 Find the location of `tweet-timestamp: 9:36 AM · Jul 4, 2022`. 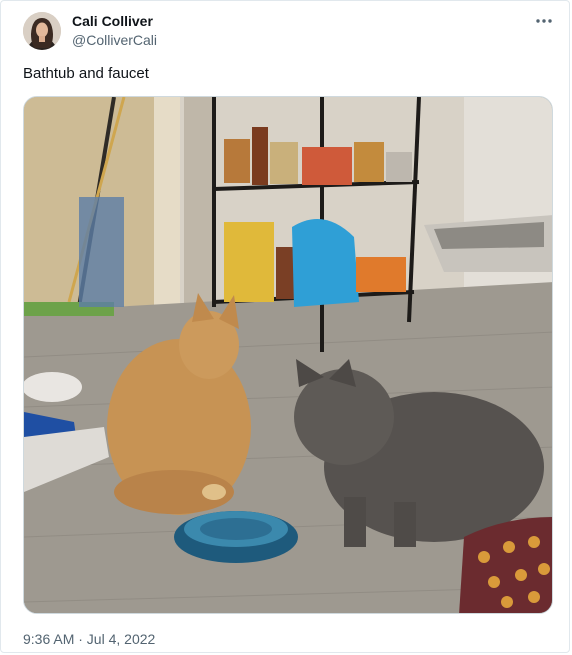

tweet-timestamp: 9:36 AM · Jul 4, 2022 is located at coordinates (89, 639).